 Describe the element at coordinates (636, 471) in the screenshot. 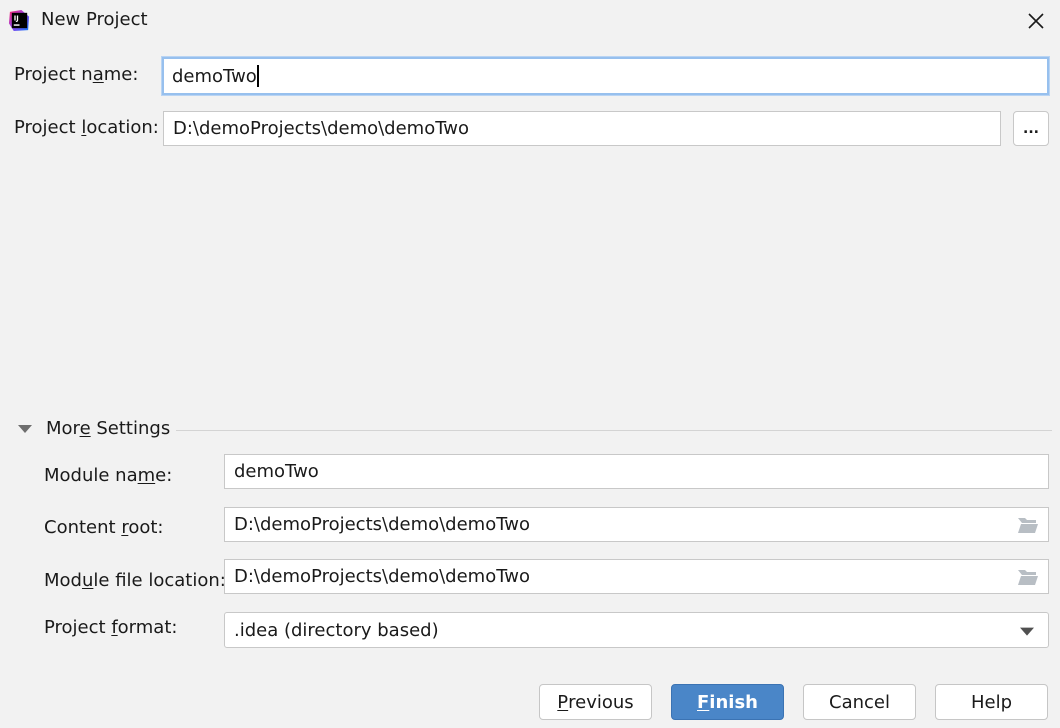

I see `module-name-input: demoTwo` at that location.